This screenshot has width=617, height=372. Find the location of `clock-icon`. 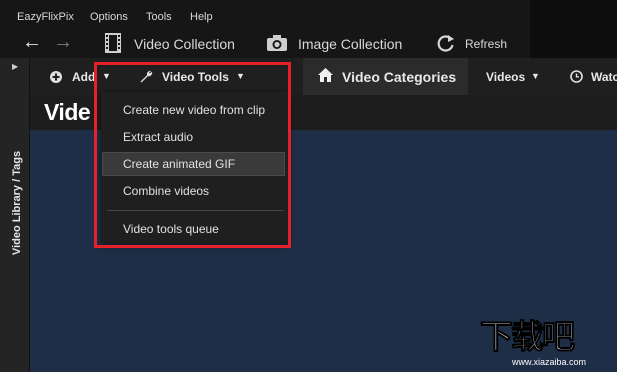

clock-icon is located at coordinates (576, 79).